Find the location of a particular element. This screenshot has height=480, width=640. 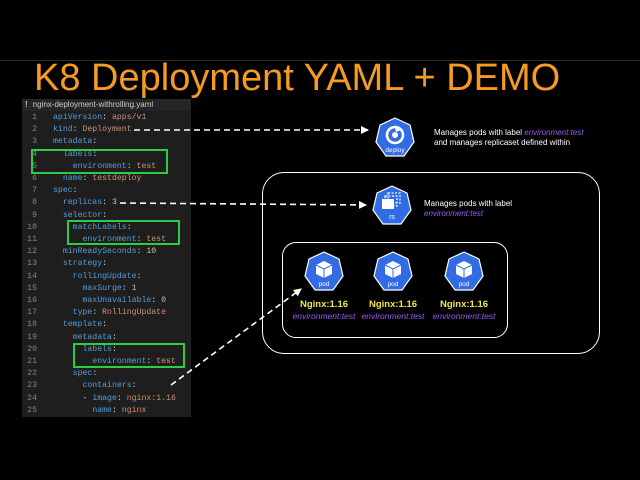

line-number: 23 is located at coordinates (32, 386).